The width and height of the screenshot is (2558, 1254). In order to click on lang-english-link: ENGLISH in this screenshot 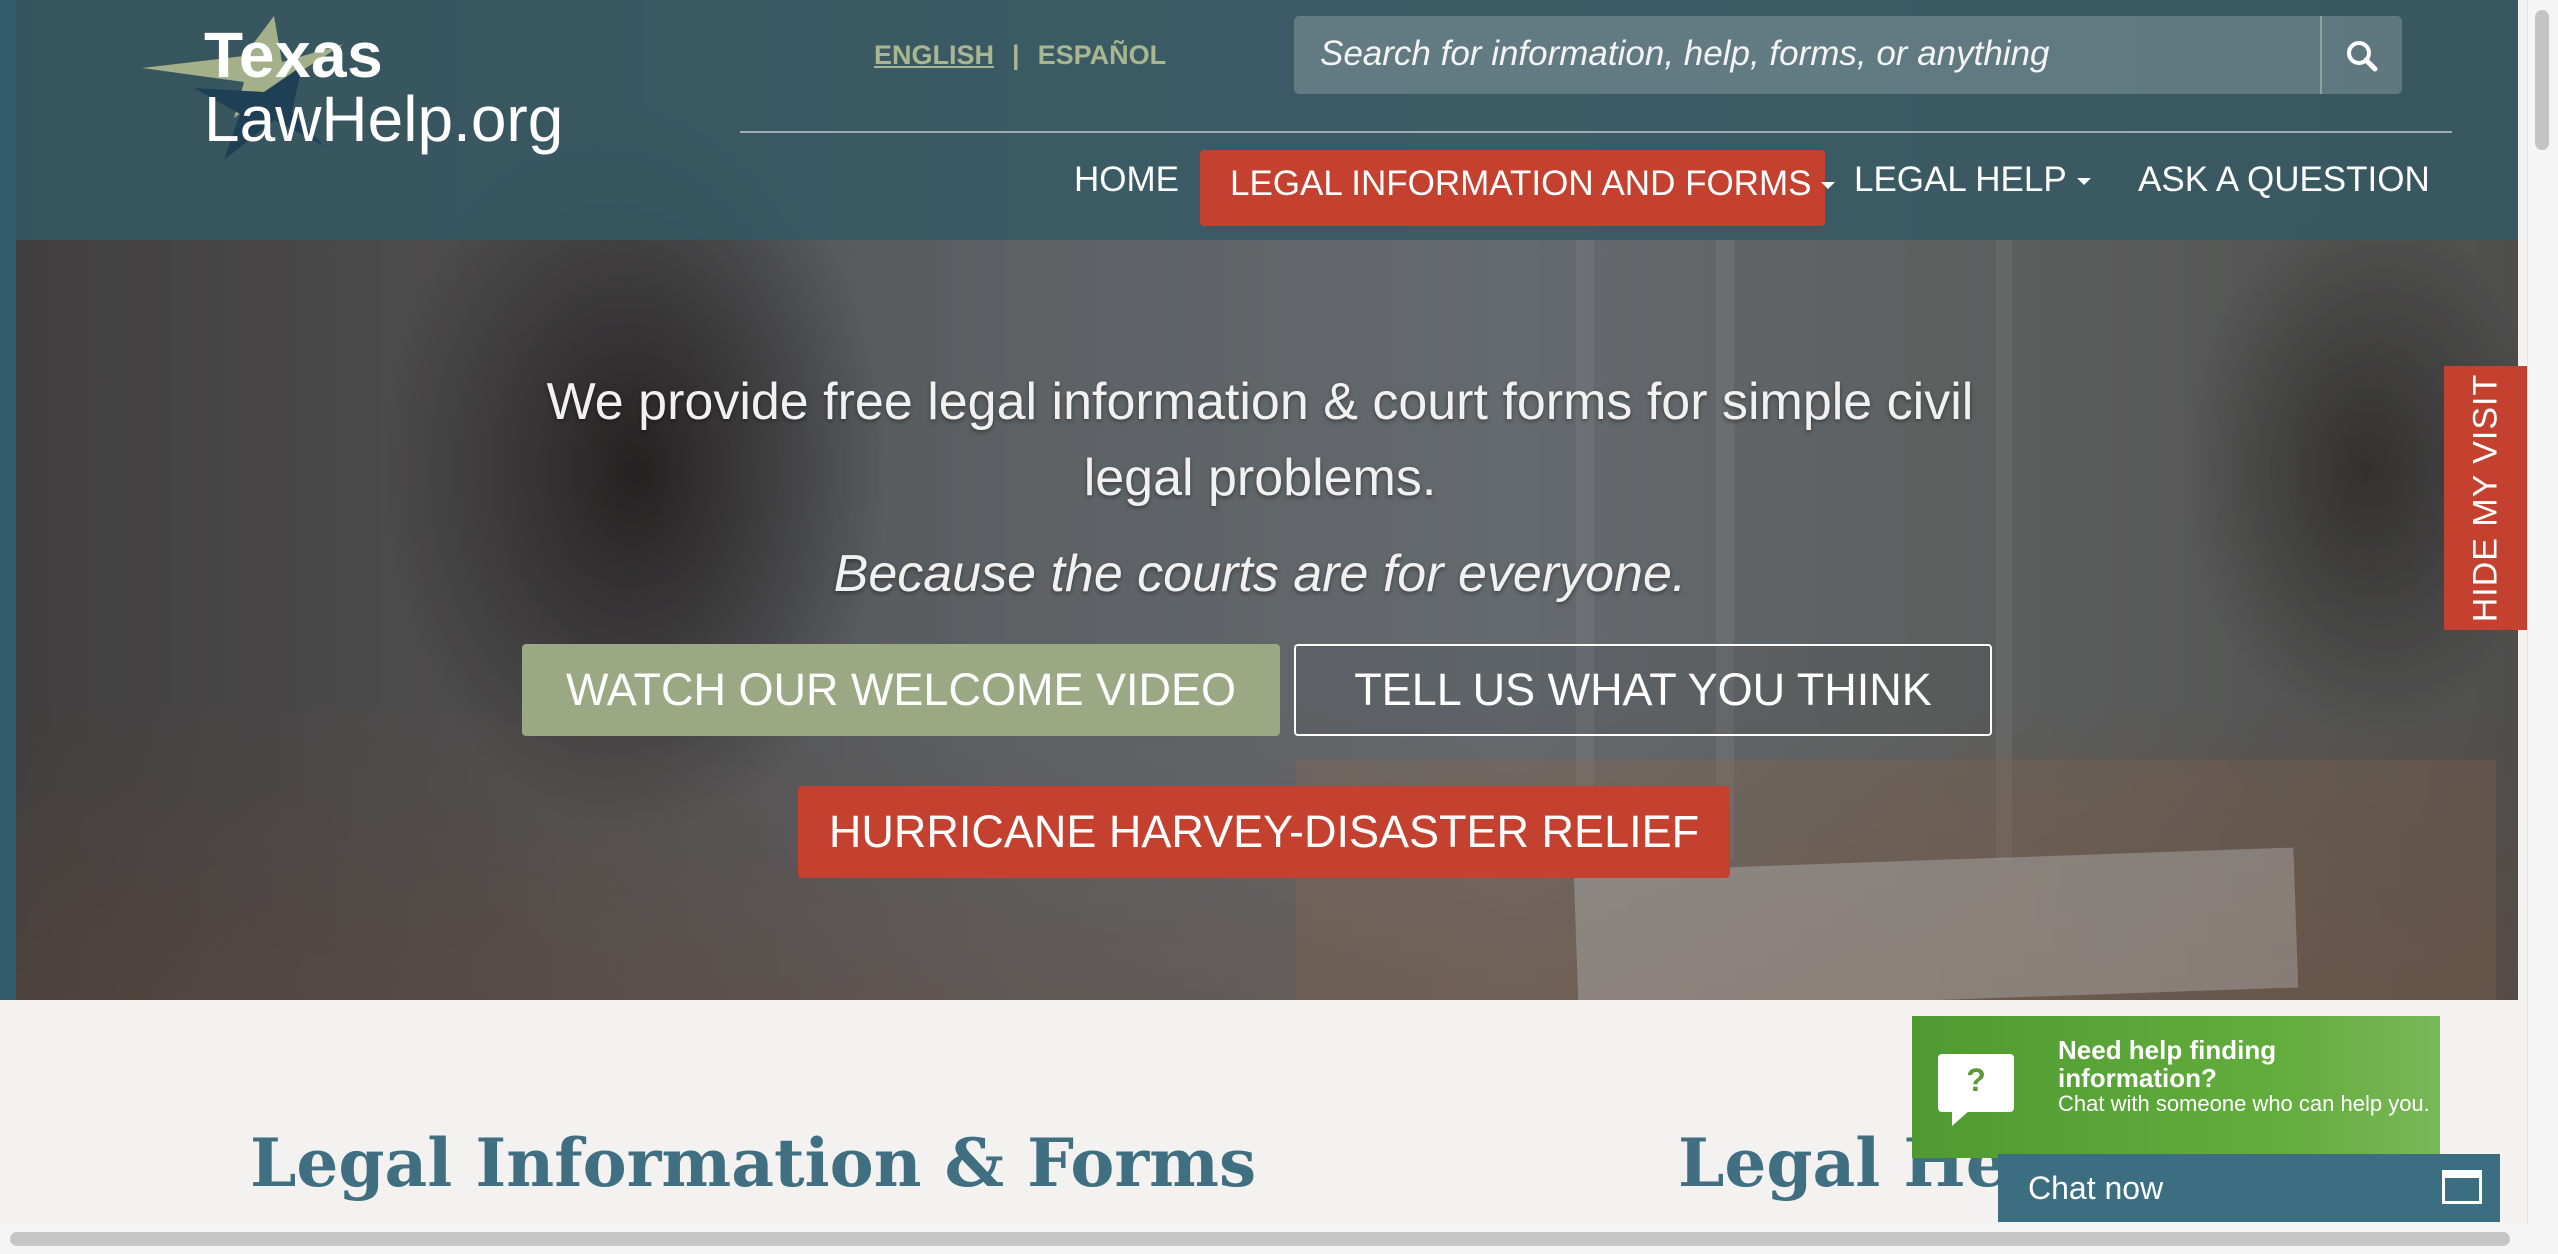, I will do `click(934, 55)`.